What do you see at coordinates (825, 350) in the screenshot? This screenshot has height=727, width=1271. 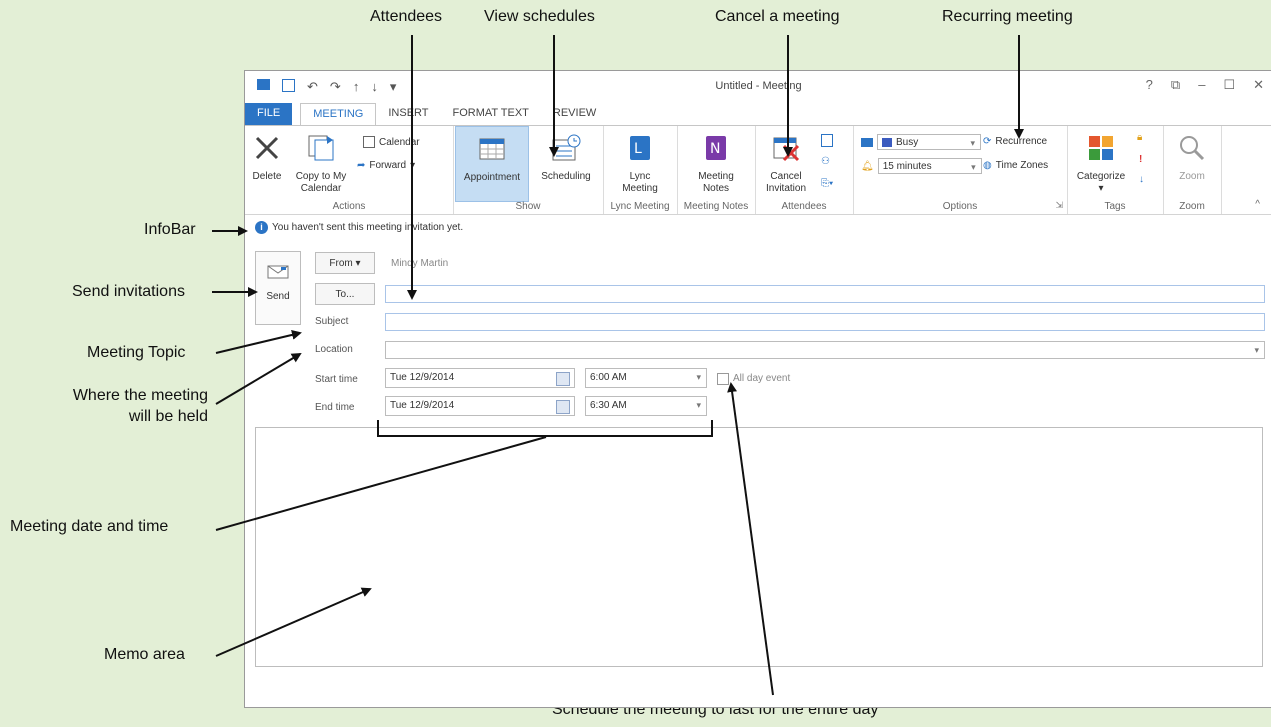 I see `location-field: ▾` at bounding box center [825, 350].